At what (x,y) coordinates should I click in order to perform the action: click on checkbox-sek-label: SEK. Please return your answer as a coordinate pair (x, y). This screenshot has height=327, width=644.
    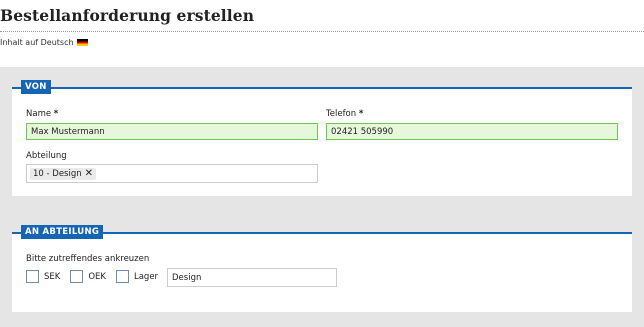
    Looking at the image, I should click on (52, 276).